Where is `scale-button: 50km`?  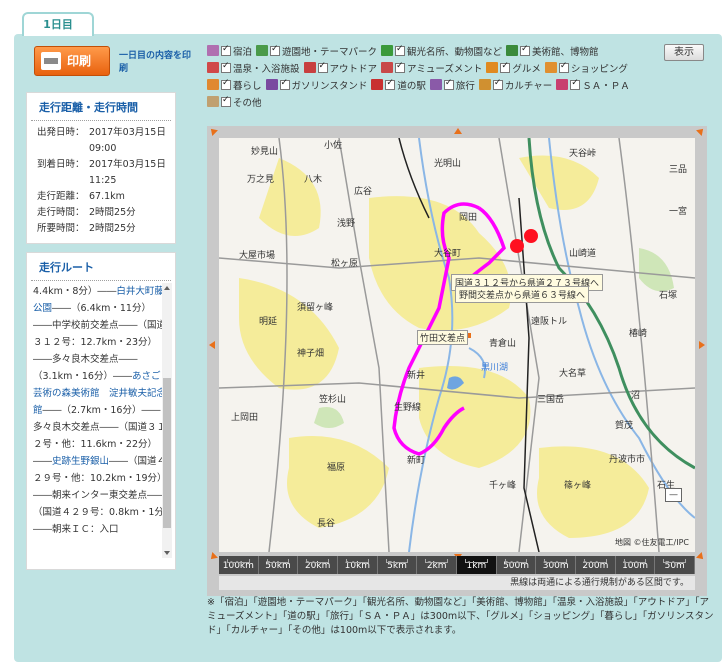 scale-button: 50km is located at coordinates (278, 565).